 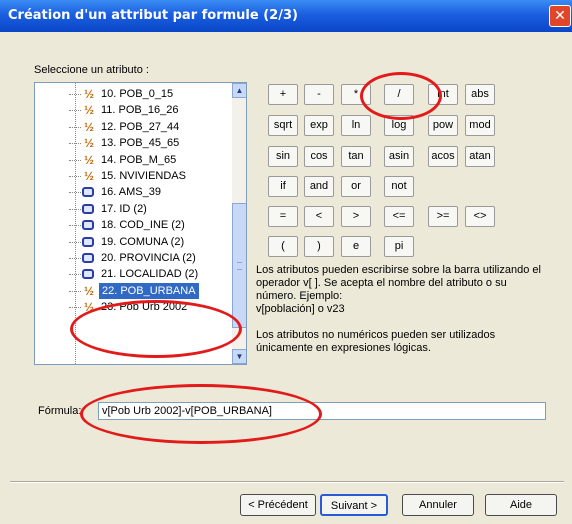 I want to click on list-item: 16. AMS_39, so click(x=134, y=192).